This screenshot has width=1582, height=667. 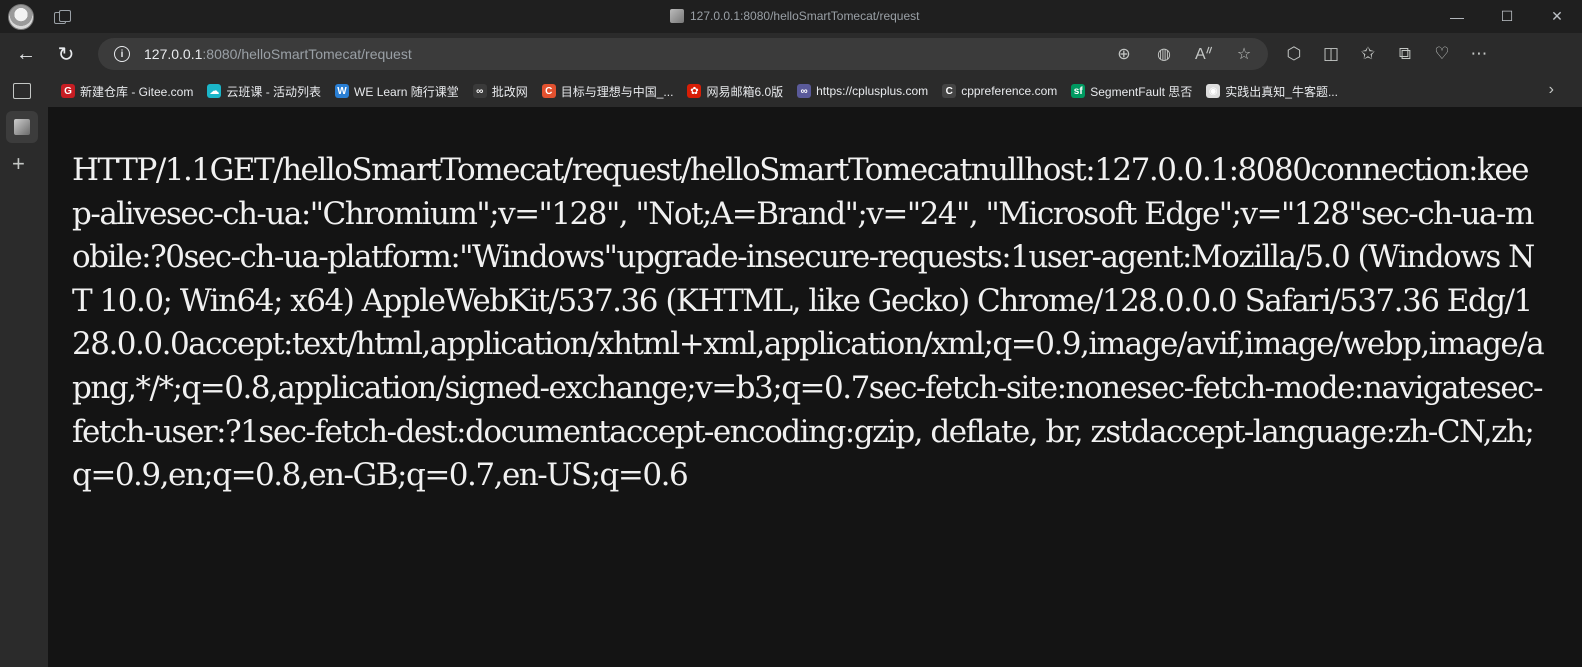 What do you see at coordinates (1331, 54) in the screenshot?
I see `split-screen-icon: ◫` at bounding box center [1331, 54].